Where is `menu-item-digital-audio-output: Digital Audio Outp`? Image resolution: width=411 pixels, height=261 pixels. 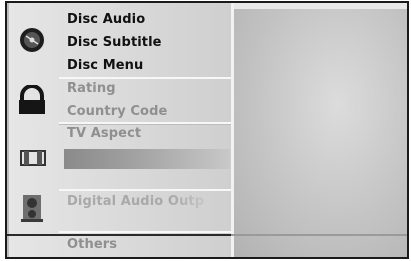
menu-item-digital-audio-output: Digital Audio Outp is located at coordinates (142, 201).